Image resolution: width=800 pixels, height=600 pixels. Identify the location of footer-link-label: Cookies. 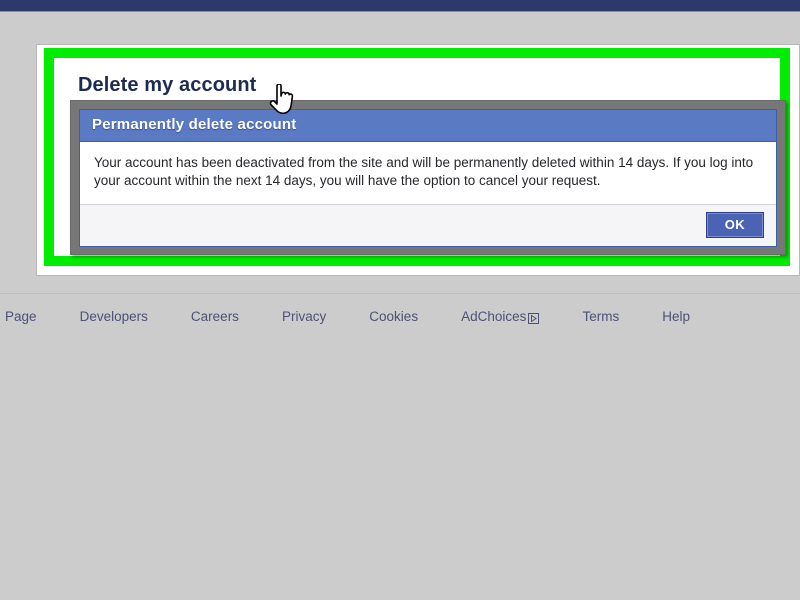
(394, 316).